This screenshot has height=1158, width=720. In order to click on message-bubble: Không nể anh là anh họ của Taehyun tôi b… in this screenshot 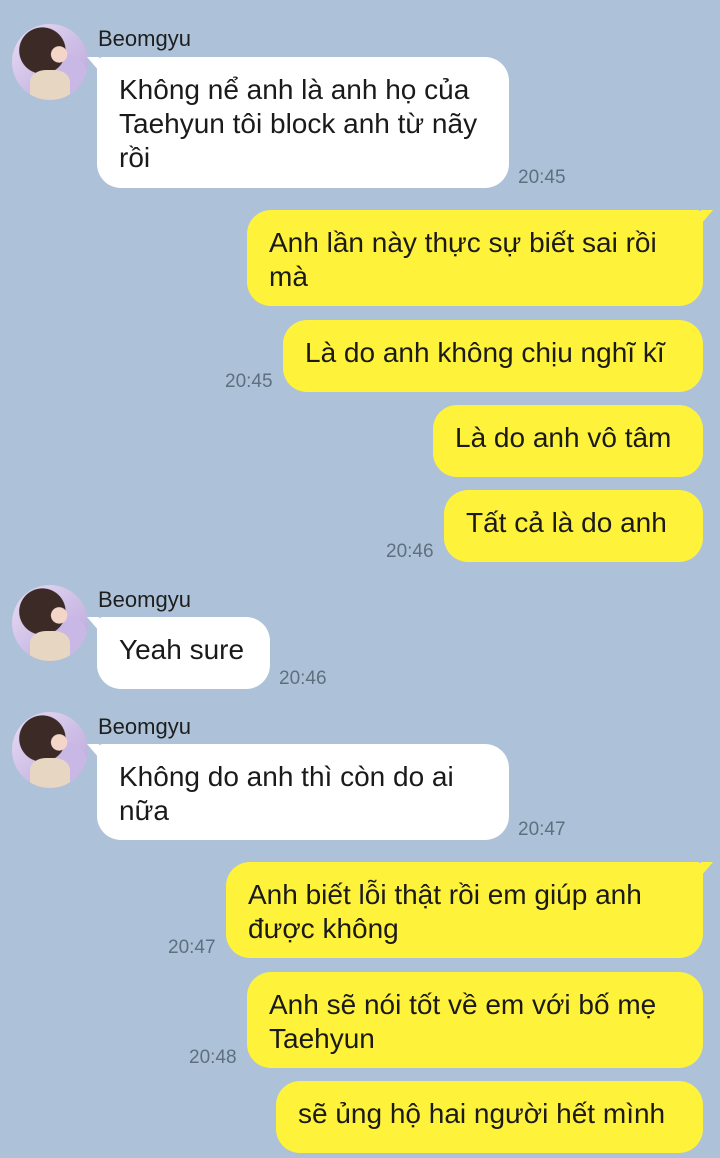, I will do `click(298, 122)`.